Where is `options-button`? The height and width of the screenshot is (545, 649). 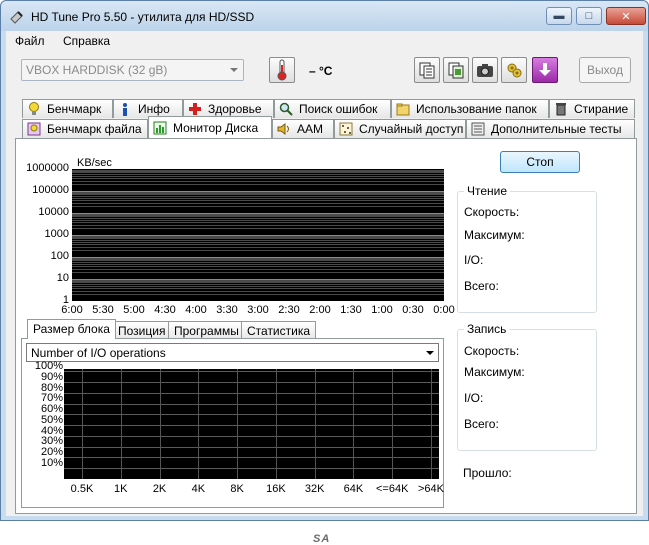
options-button is located at coordinates (514, 70).